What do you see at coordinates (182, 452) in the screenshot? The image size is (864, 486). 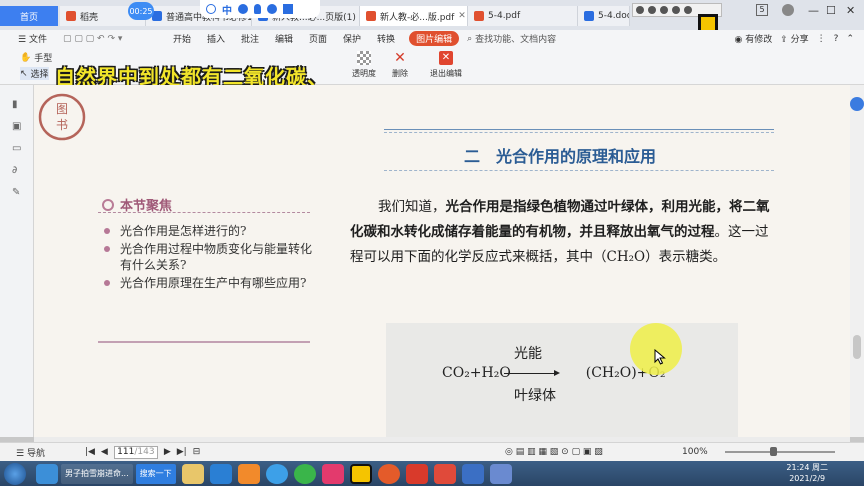 I see `last-page-icon: ▶|` at bounding box center [182, 452].